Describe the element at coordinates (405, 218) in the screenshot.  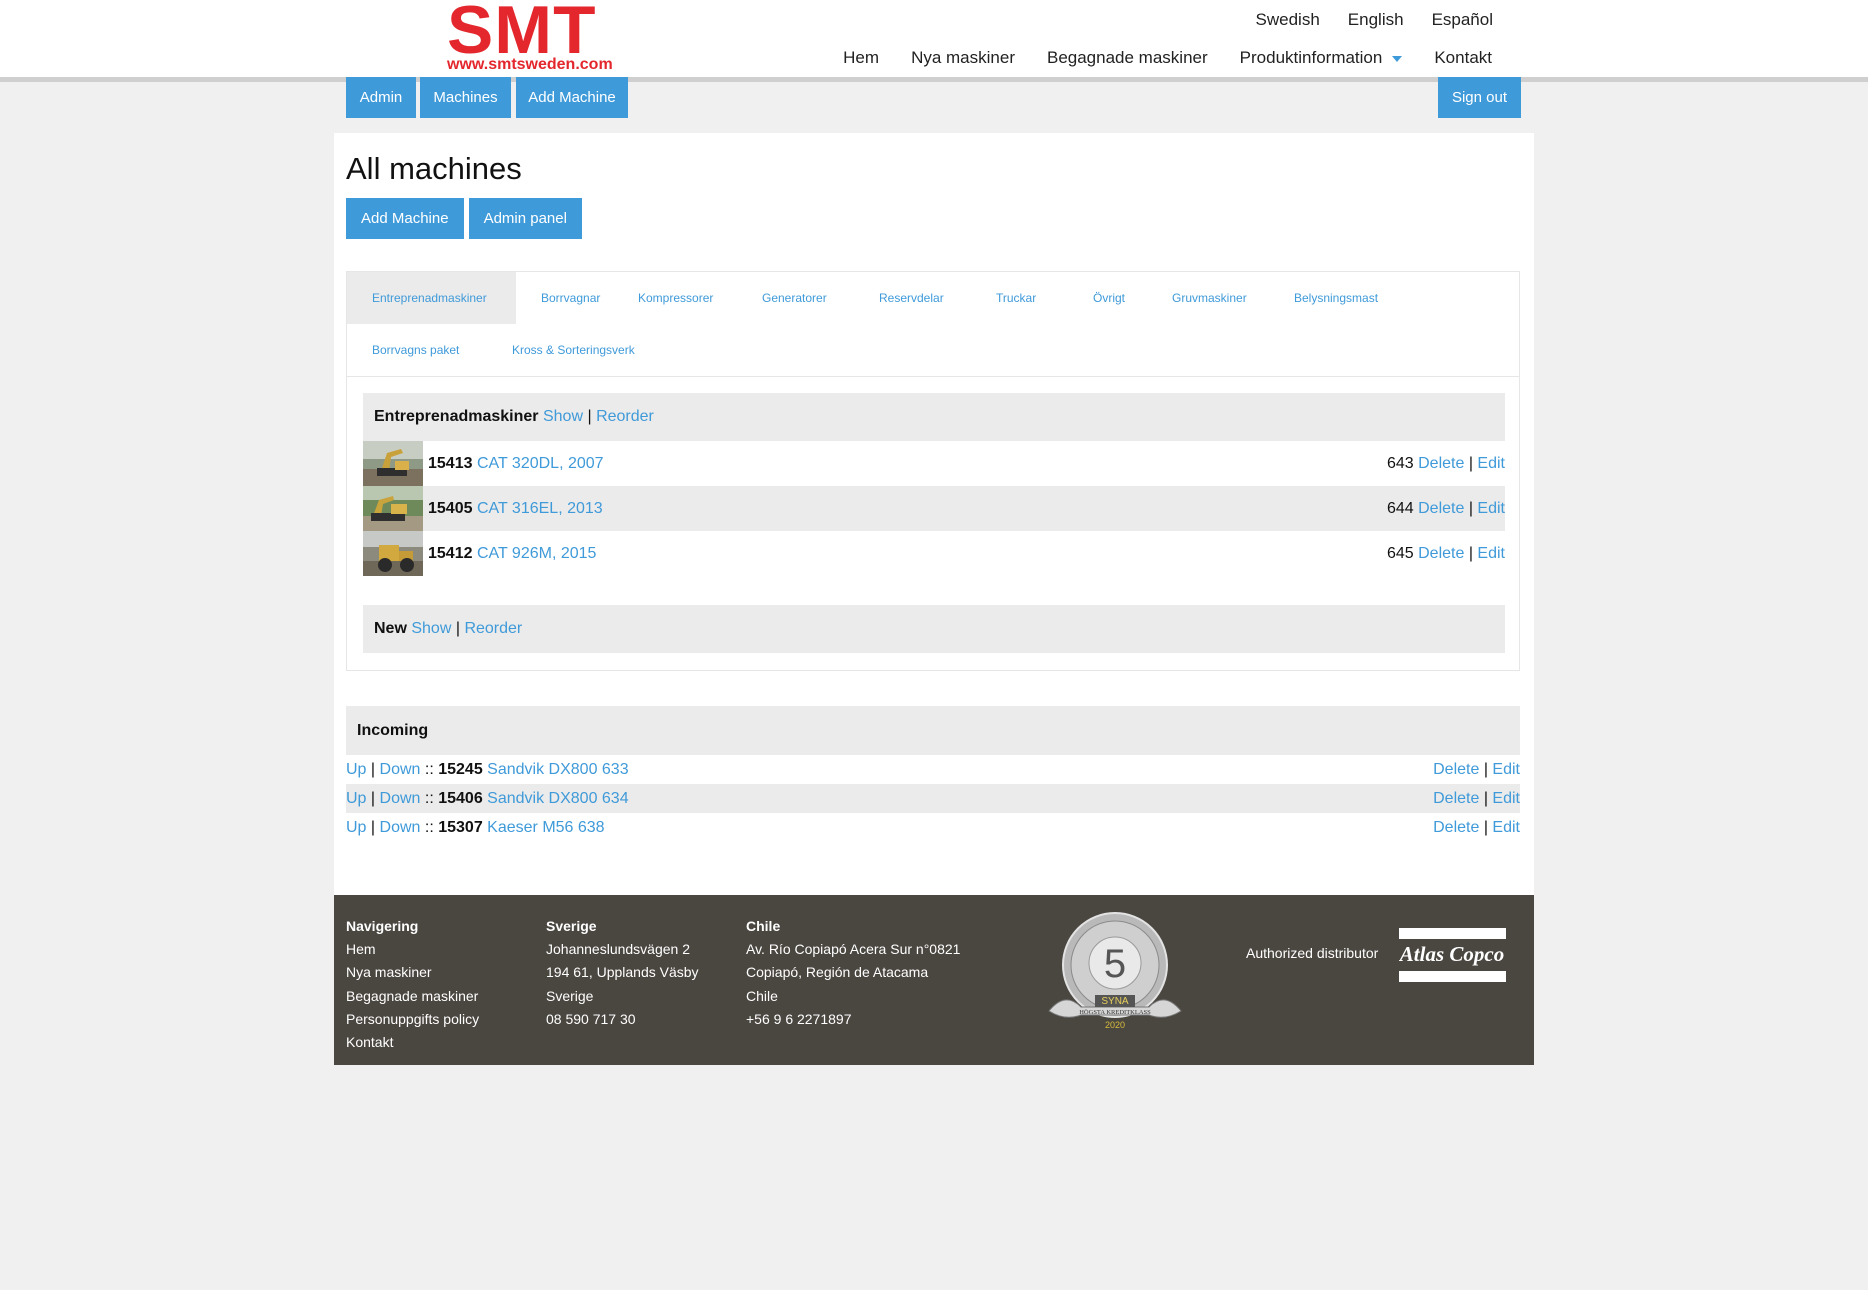
I see `add-machine-button: Add Machine` at that location.